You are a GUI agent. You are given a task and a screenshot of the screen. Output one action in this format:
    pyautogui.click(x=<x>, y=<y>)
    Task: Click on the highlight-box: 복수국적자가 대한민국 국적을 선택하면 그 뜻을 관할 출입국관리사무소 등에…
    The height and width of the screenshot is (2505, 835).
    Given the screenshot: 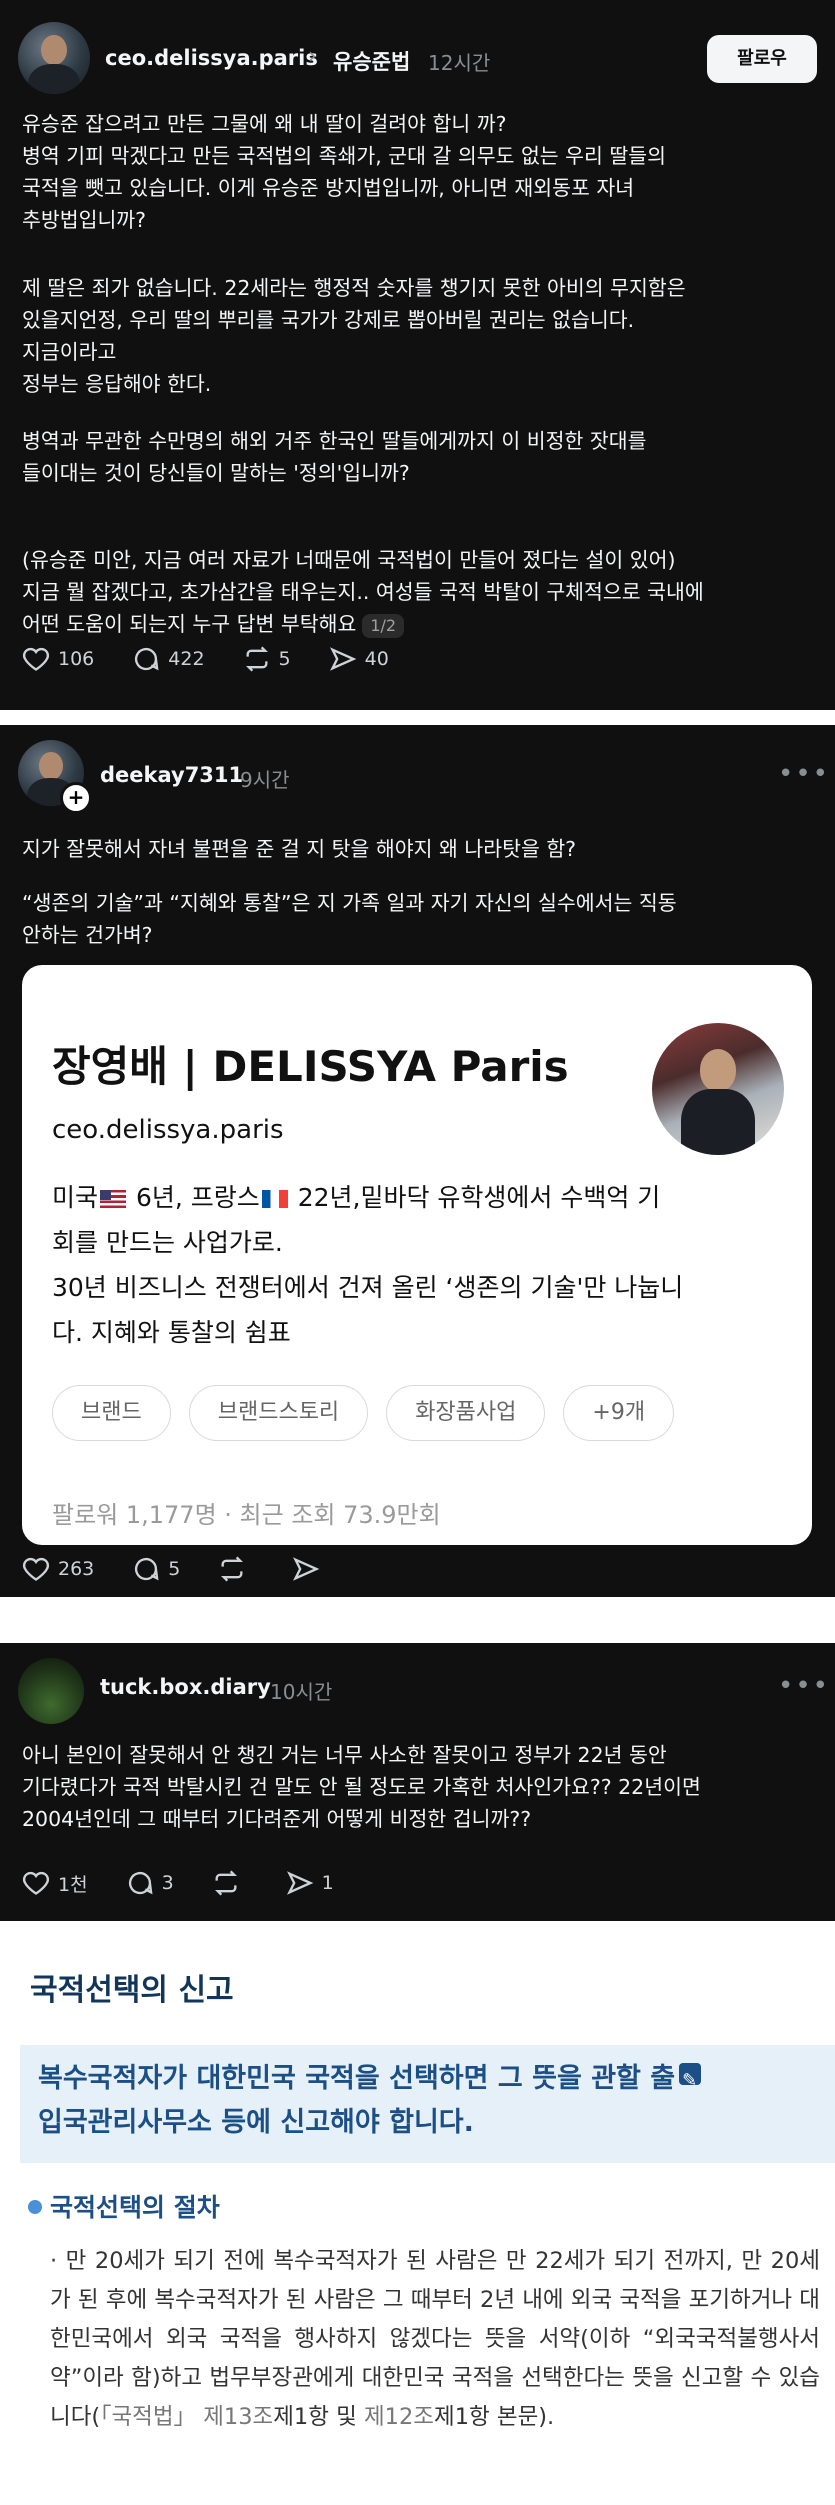 What is the action you would take?
    pyautogui.click(x=427, y=2104)
    